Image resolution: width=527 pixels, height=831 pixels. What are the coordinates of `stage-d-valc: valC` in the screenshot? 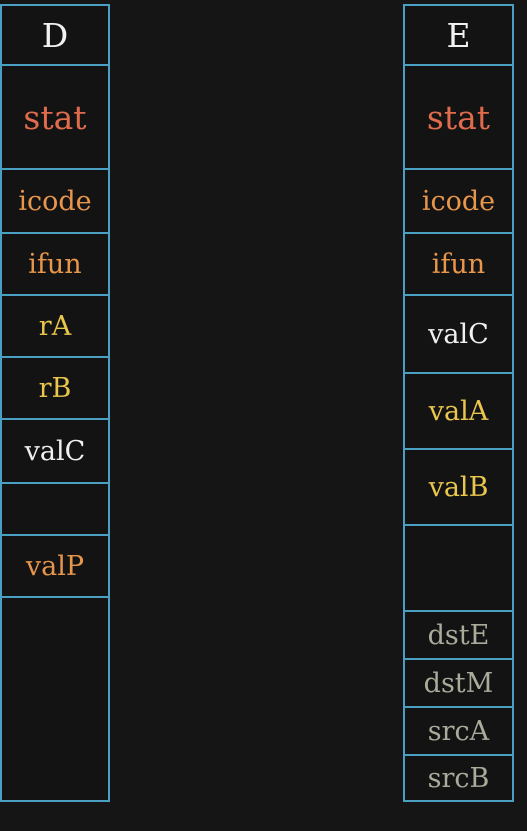 It's located at (55, 451).